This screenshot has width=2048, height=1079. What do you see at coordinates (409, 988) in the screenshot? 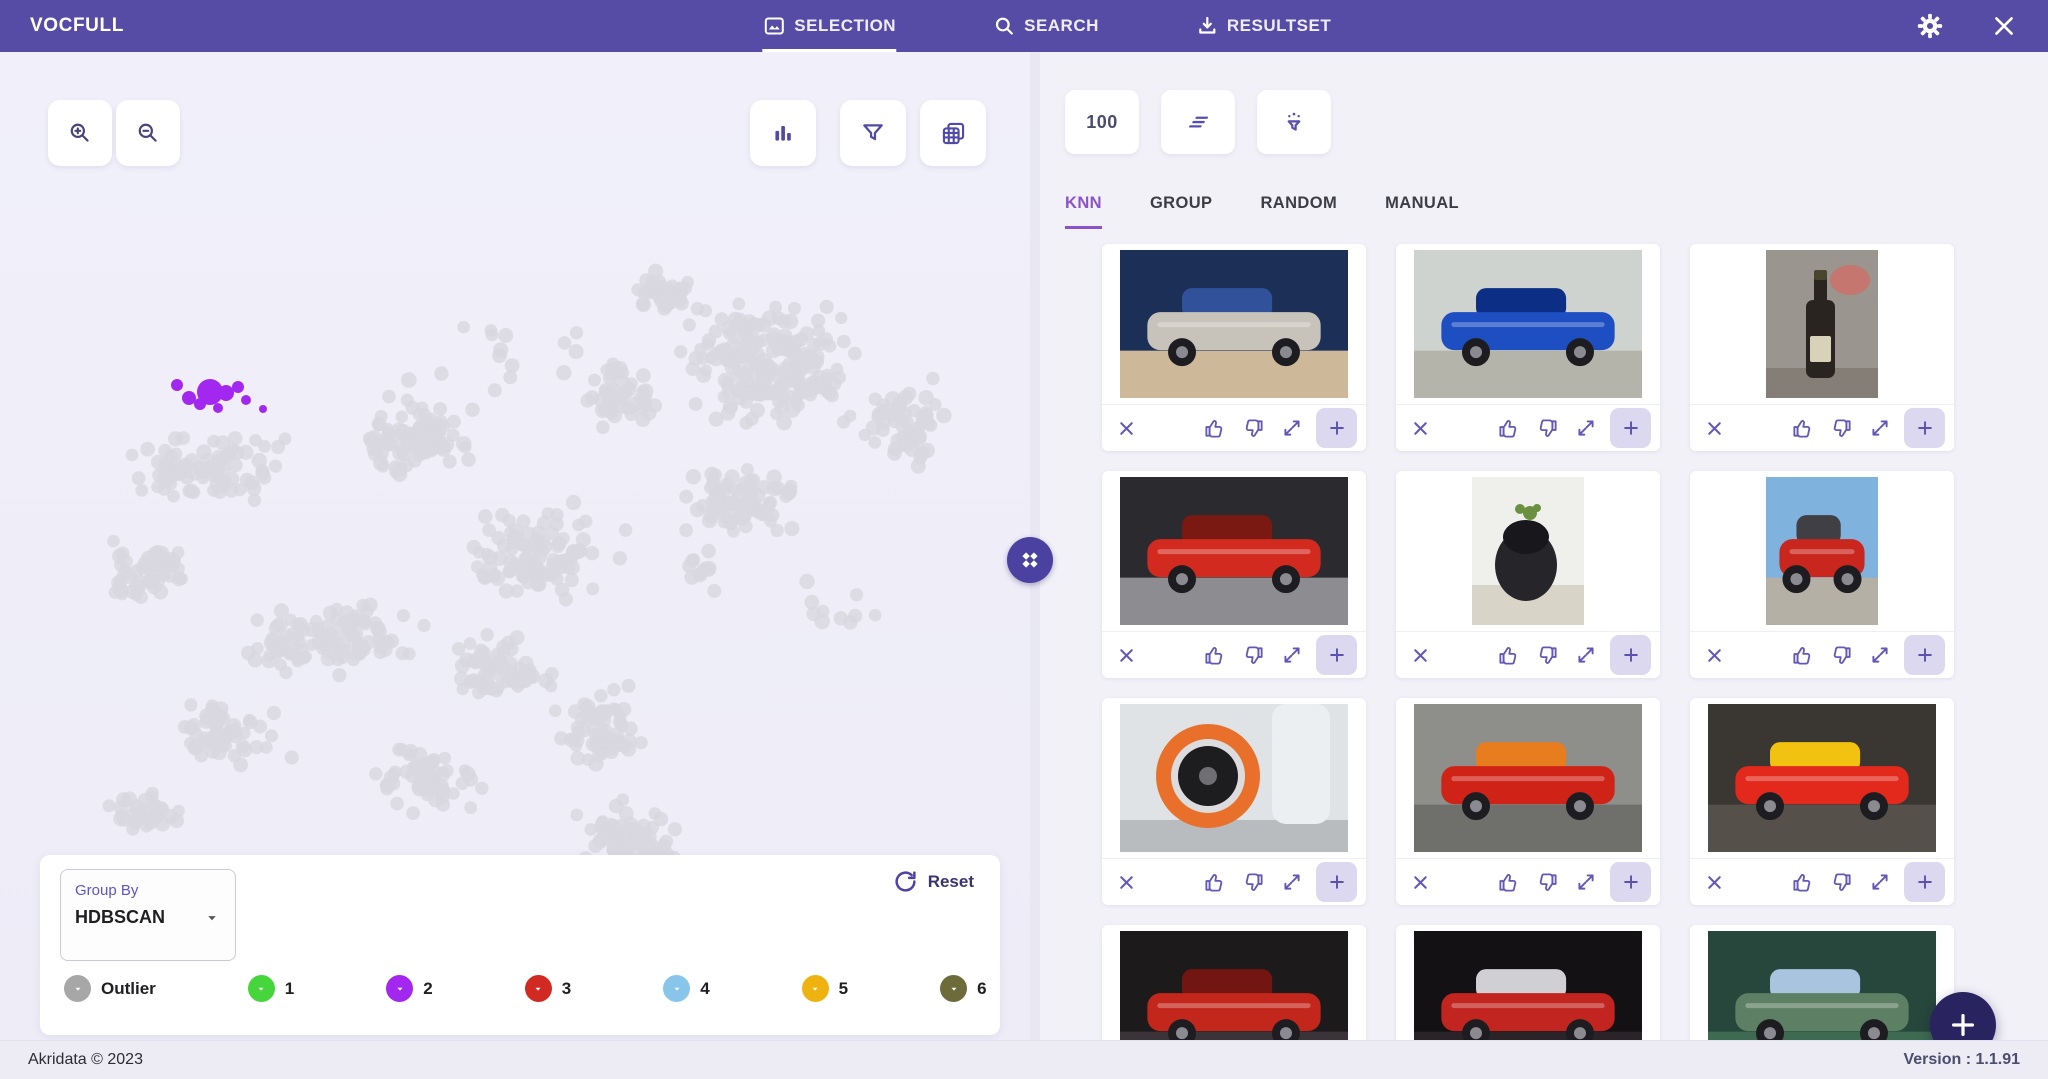
I see `legend-item-2: 2` at bounding box center [409, 988].